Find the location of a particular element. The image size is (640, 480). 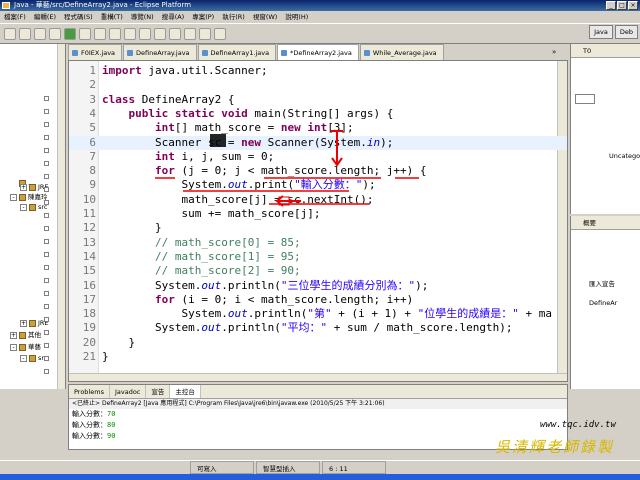

editor-tab: F0IEX.java is located at coordinates (95, 52).